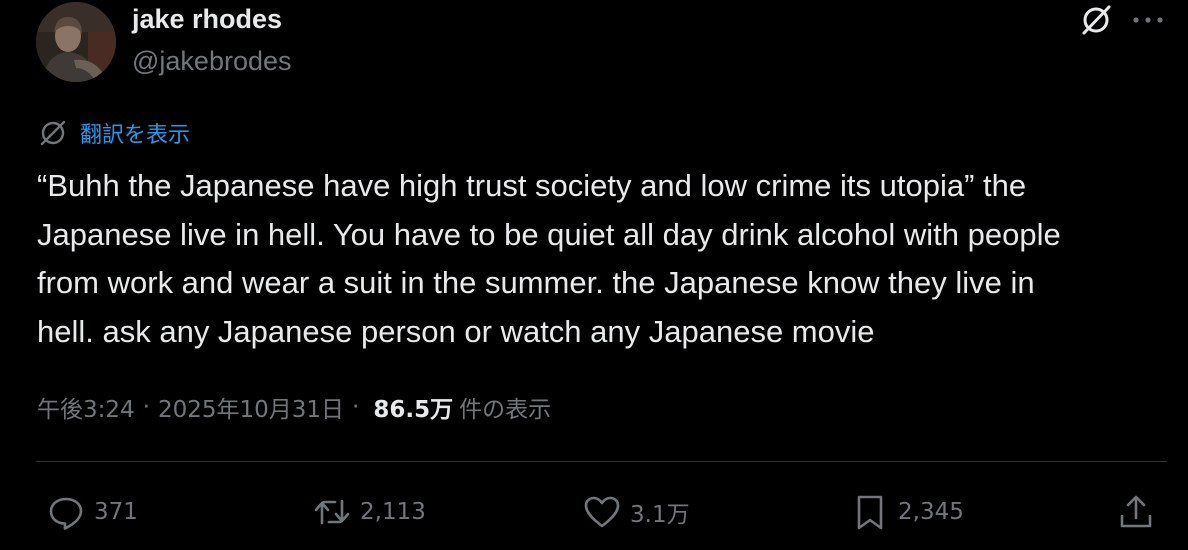 The height and width of the screenshot is (550, 1188). Describe the element at coordinates (601, 461) in the screenshot. I see `divider` at that location.